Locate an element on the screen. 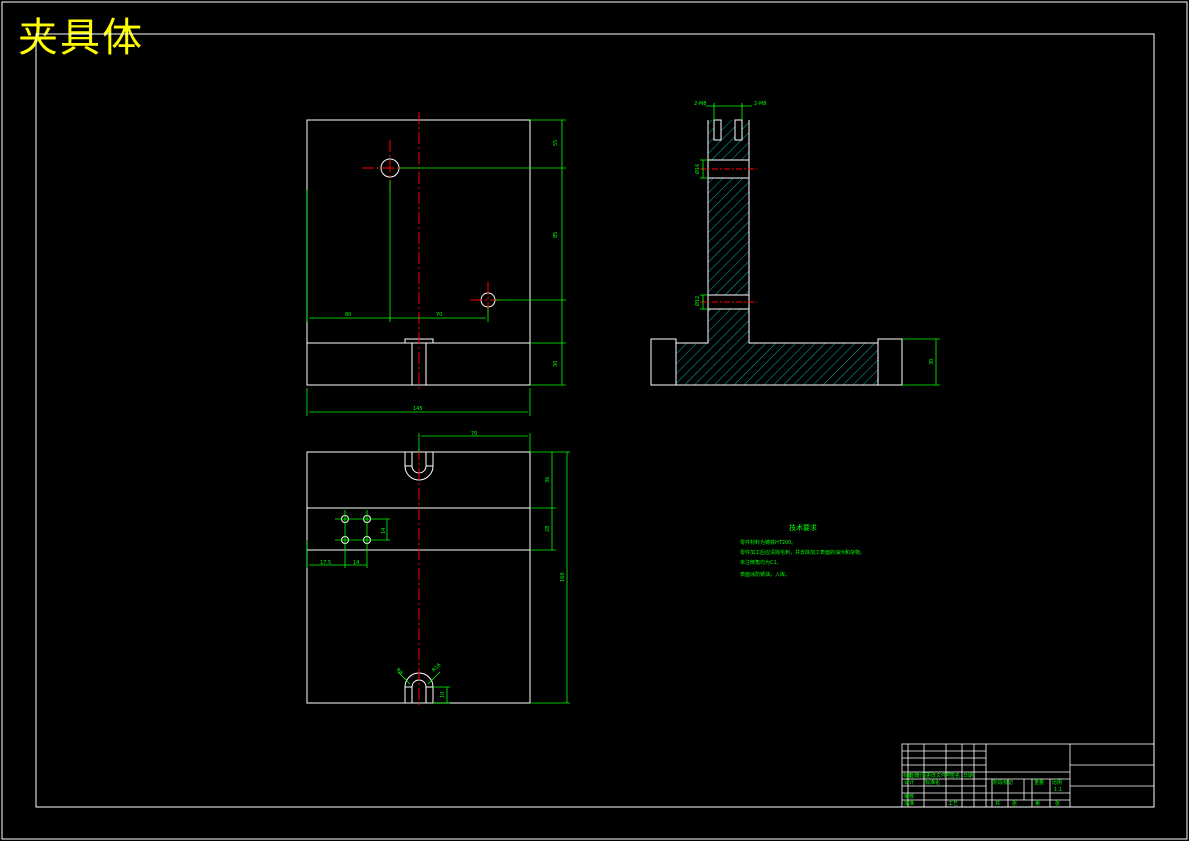 Image resolution: width=1189 pixels, height=841 pixels. tech-line-4: 表面涂防锈油，入库。 is located at coordinates (765, 574).